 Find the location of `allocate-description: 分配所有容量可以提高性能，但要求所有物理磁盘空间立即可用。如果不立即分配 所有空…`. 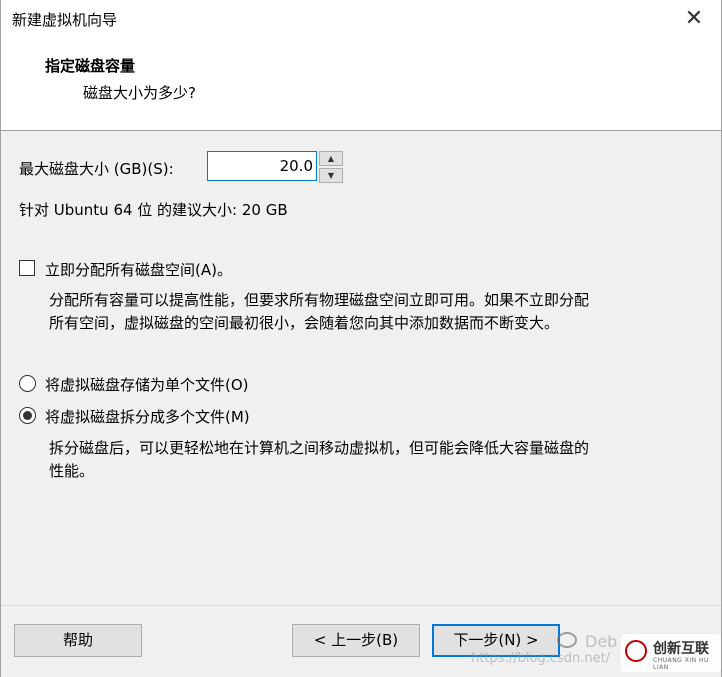

allocate-description: 分配所有容量可以提高性能，但要求所有物理磁盘空间立即可用。如果不立即分配 所有空… is located at coordinates (319, 312).